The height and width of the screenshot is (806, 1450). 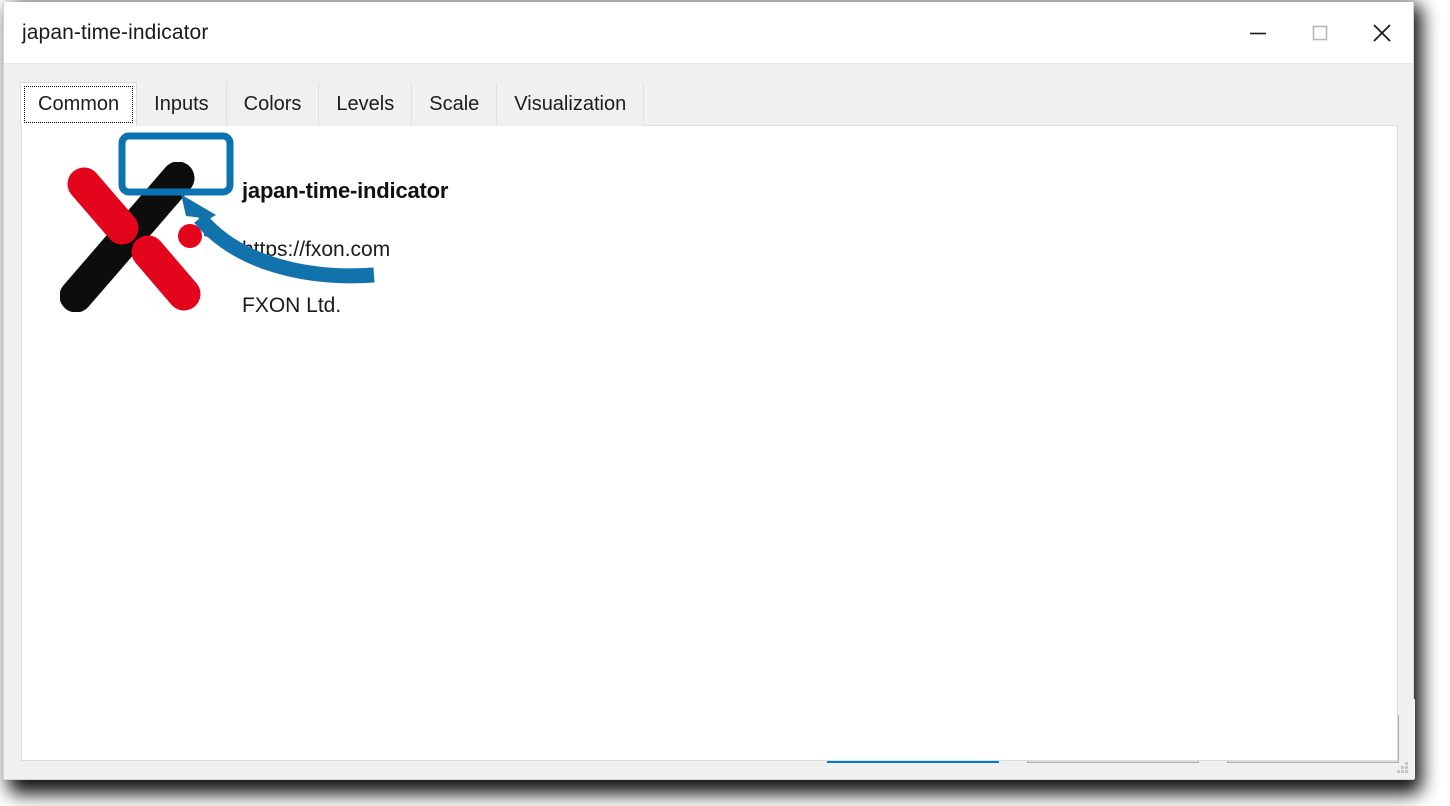 What do you see at coordinates (292, 305) in the screenshot?
I see `company-name: FXON Ltd.` at bounding box center [292, 305].